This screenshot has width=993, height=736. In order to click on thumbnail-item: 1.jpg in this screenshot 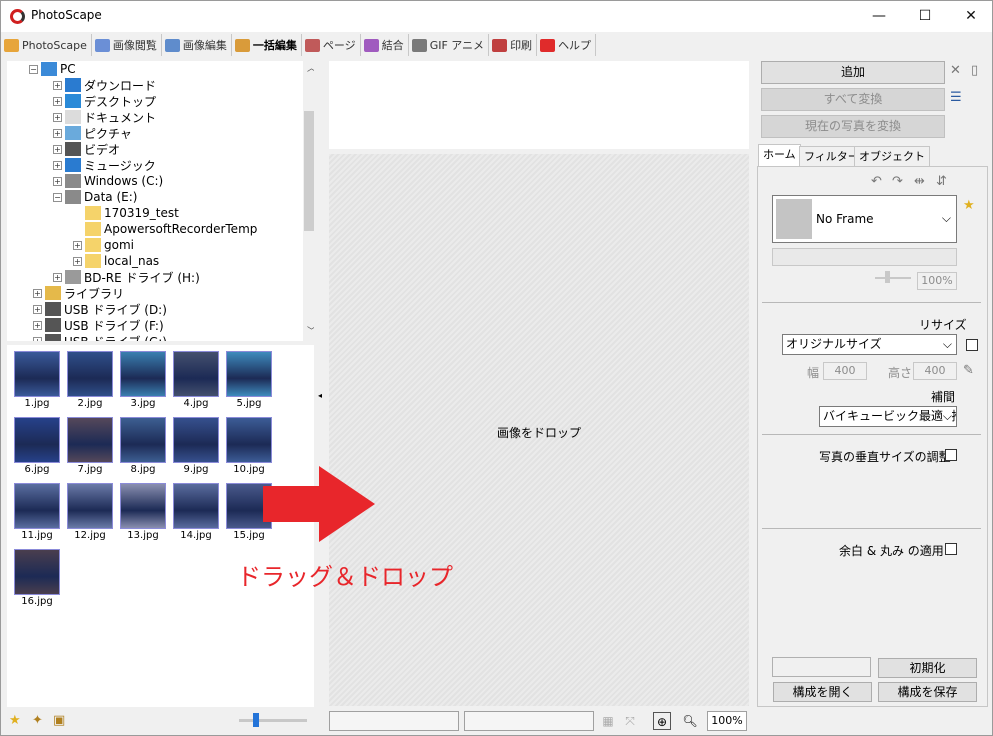, I will do `click(37, 380)`.